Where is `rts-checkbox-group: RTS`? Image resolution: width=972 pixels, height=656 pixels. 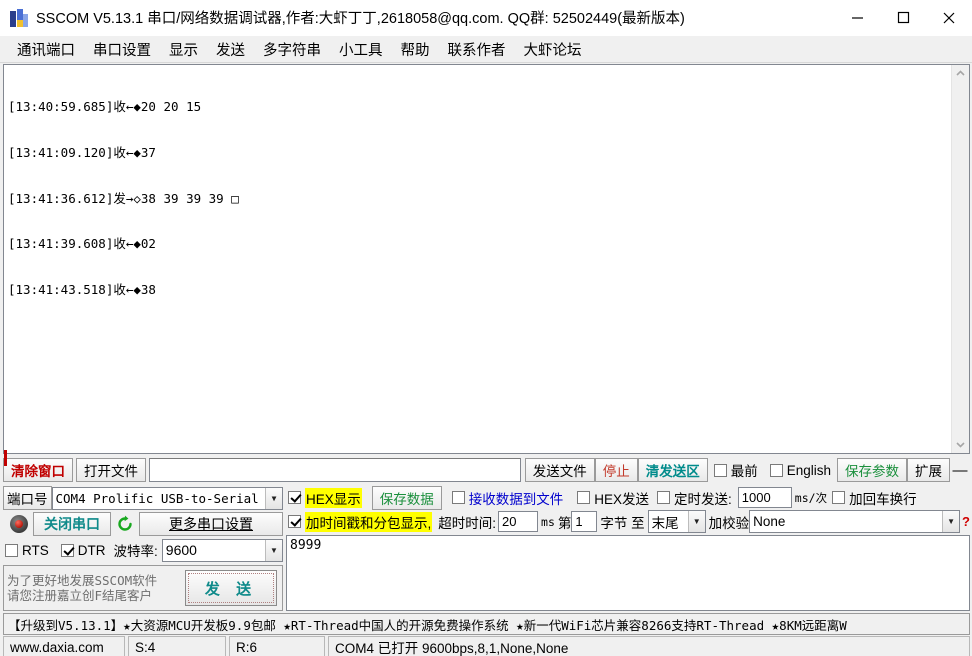 rts-checkbox-group: RTS is located at coordinates (27, 550).